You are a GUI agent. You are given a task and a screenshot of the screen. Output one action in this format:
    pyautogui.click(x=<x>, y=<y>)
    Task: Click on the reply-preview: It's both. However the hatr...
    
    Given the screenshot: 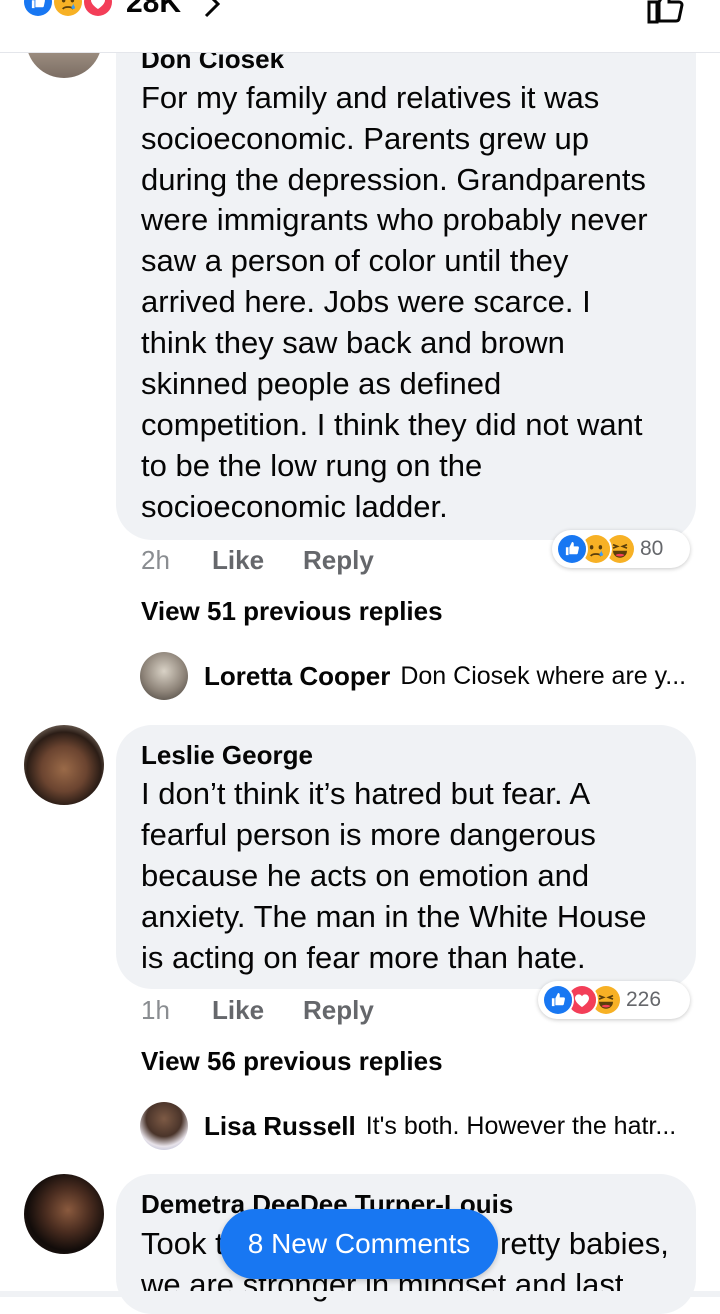 What is the action you would take?
    pyautogui.click(x=521, y=1125)
    